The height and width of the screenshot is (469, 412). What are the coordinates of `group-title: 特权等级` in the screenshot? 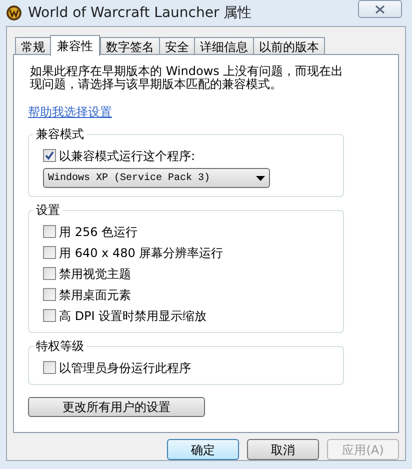 It's located at (60, 346).